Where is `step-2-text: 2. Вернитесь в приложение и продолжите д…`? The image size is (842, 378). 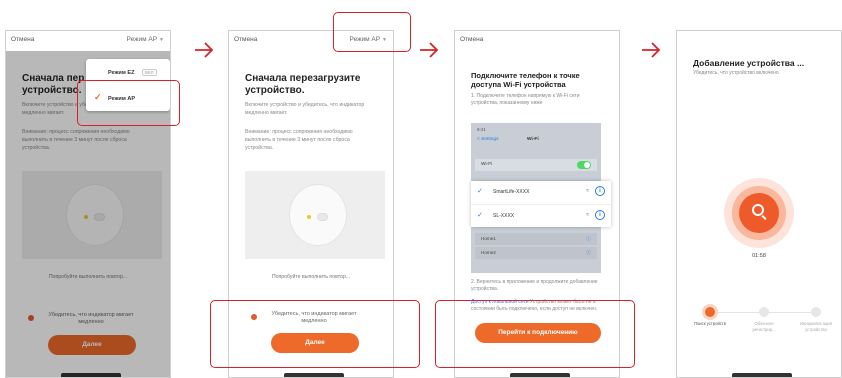 step-2-text: 2. Вернитесь в приложение и продолжите д… is located at coordinates (534, 285).